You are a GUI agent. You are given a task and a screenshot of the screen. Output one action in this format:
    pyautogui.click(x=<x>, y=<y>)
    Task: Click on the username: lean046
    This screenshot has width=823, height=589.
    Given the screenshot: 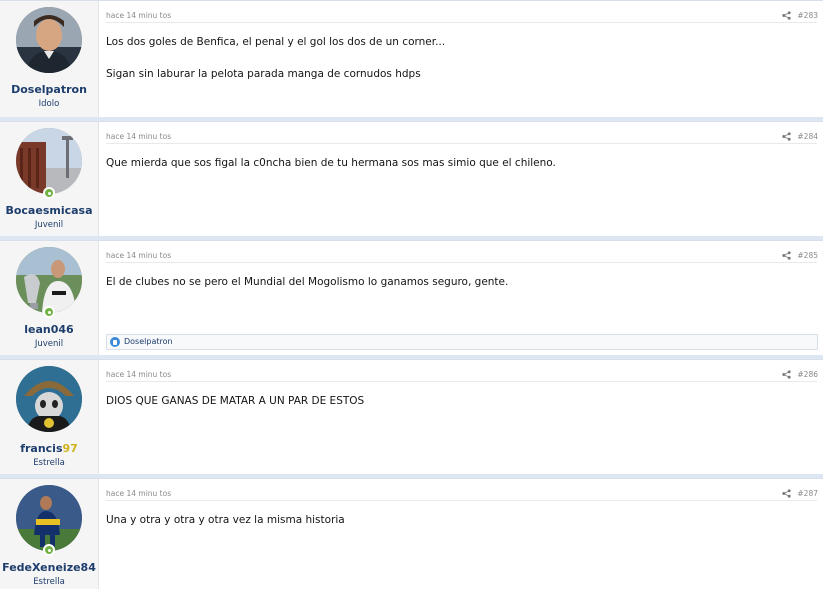 What is the action you would take?
    pyautogui.click(x=49, y=329)
    